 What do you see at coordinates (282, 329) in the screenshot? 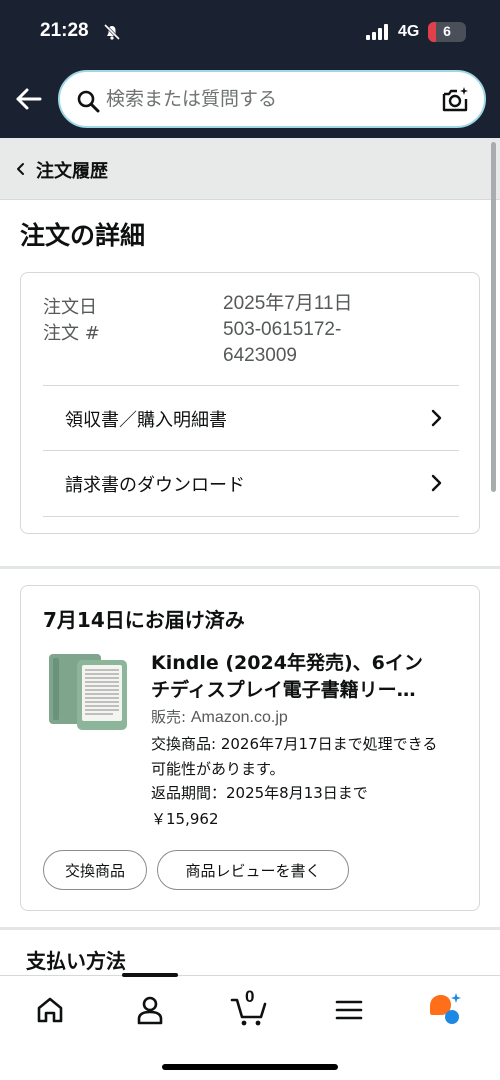
I see `order-number-value-line1: 503-0615172-` at bounding box center [282, 329].